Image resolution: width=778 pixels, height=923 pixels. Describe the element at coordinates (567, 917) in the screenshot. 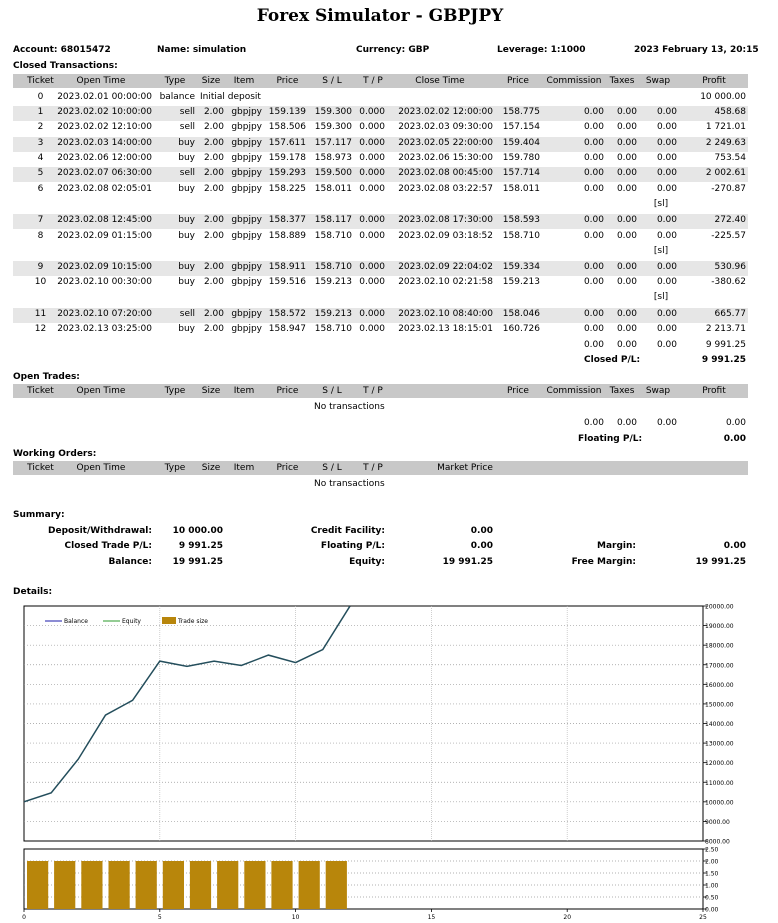

I see `x-tick-label: 20` at that location.